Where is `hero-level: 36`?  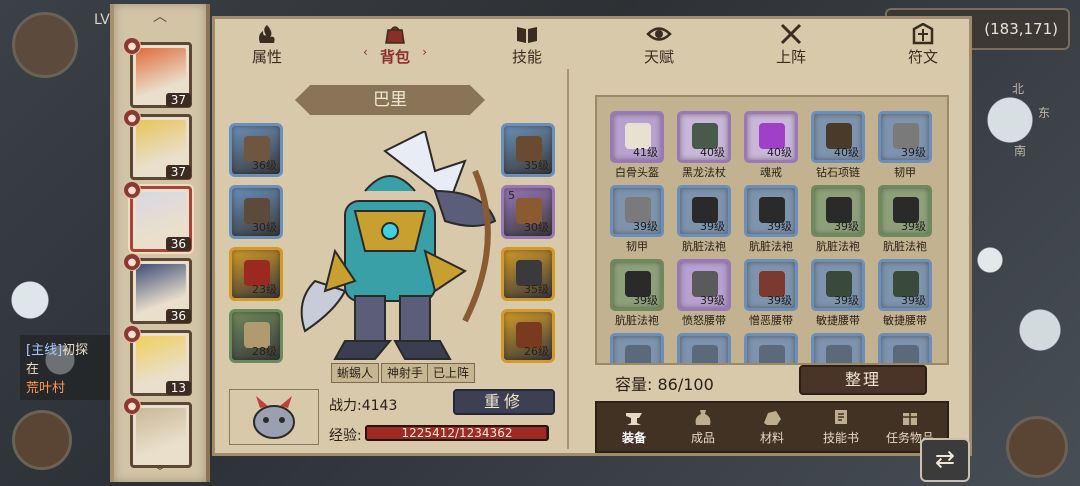
hero-level: 36 is located at coordinates (178, 316).